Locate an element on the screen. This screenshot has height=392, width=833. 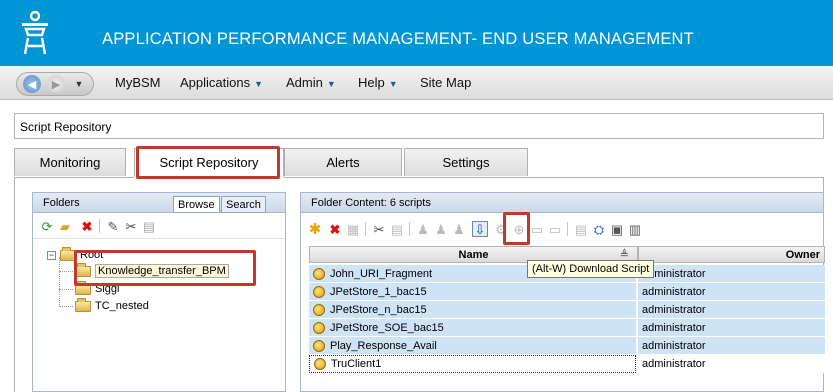
content-toolbar: ✱ ✖ ▦ ✂ ▤ ♟ ♟ ♟ ⇩ ⚙ ⊕ ▭ ▭ ▤ ⛭ ▣ ▥ is located at coordinates (562, 228).